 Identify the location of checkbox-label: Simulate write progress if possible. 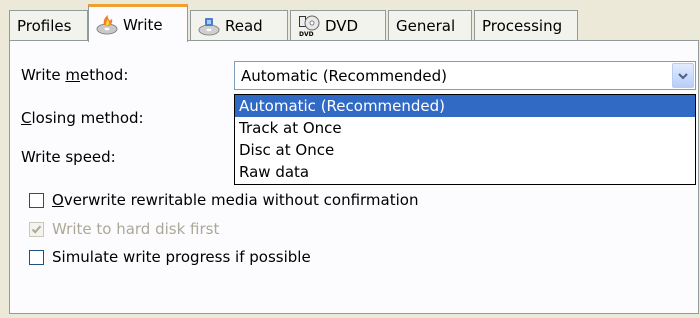
(181, 257).